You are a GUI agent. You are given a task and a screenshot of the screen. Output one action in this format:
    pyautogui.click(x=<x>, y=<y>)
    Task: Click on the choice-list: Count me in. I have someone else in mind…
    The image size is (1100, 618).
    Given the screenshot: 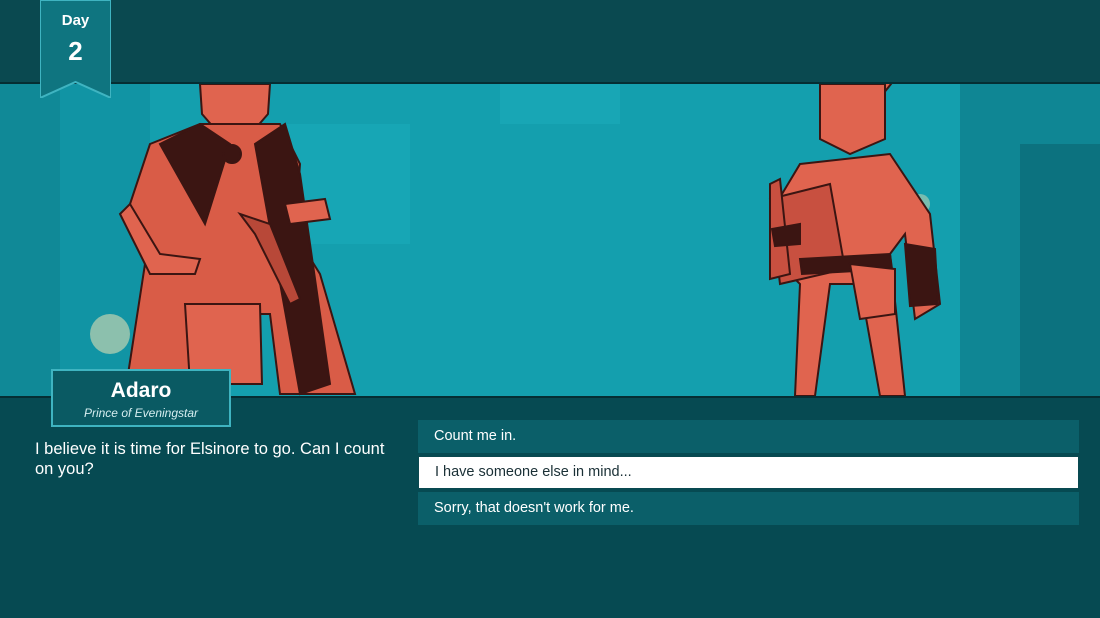 What is the action you would take?
    pyautogui.click(x=748, y=474)
    